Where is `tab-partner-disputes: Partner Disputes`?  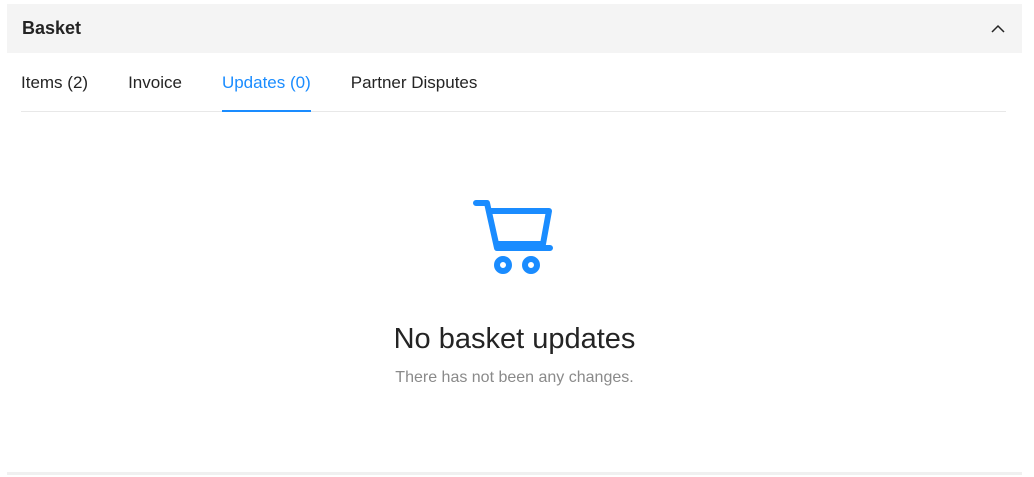 tab-partner-disputes: Partner Disputes is located at coordinates (414, 82).